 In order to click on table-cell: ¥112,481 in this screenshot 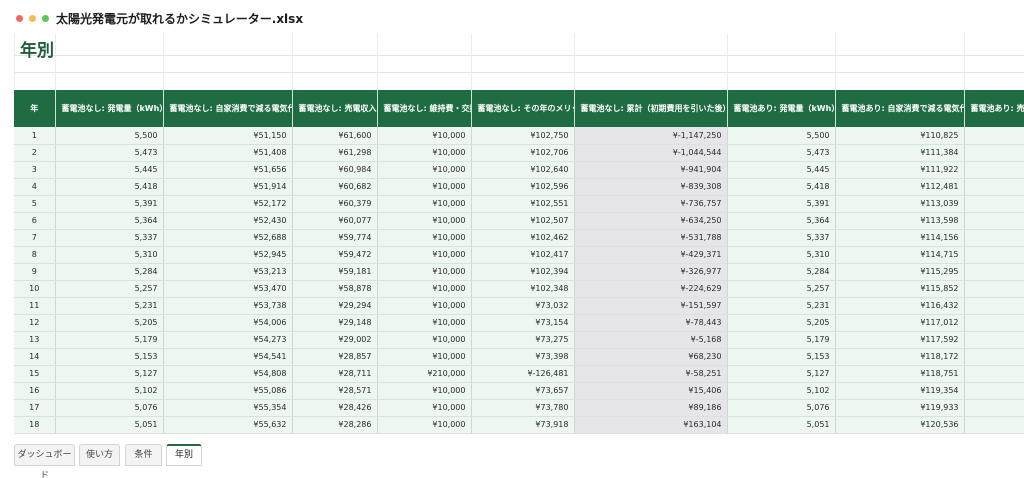, I will do `click(900, 187)`.